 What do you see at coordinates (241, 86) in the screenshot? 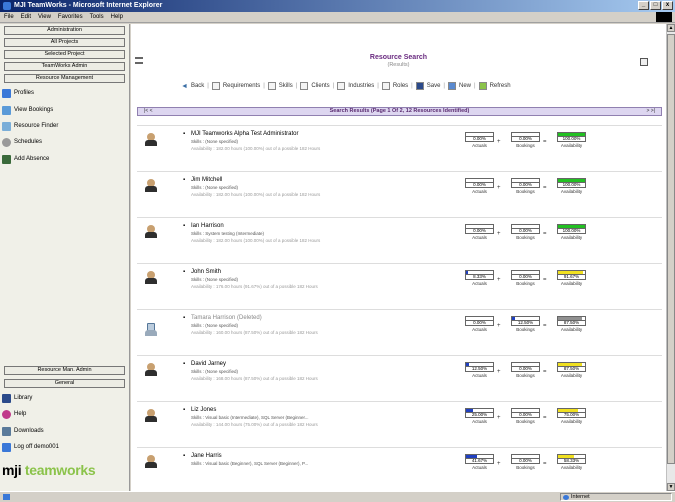
I see `requirements-button: Requirements` at bounding box center [241, 86].